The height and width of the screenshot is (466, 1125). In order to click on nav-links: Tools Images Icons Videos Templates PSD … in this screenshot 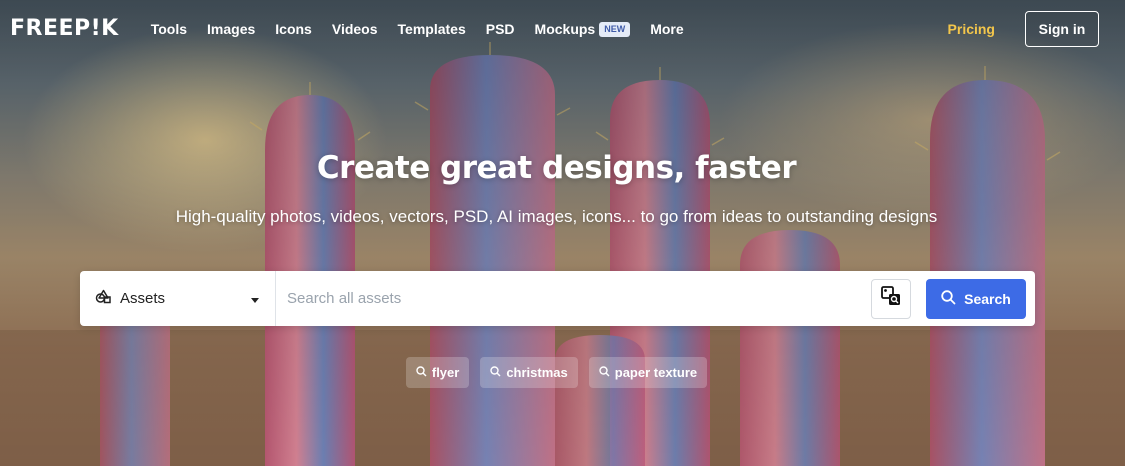, I will do `click(417, 29)`.